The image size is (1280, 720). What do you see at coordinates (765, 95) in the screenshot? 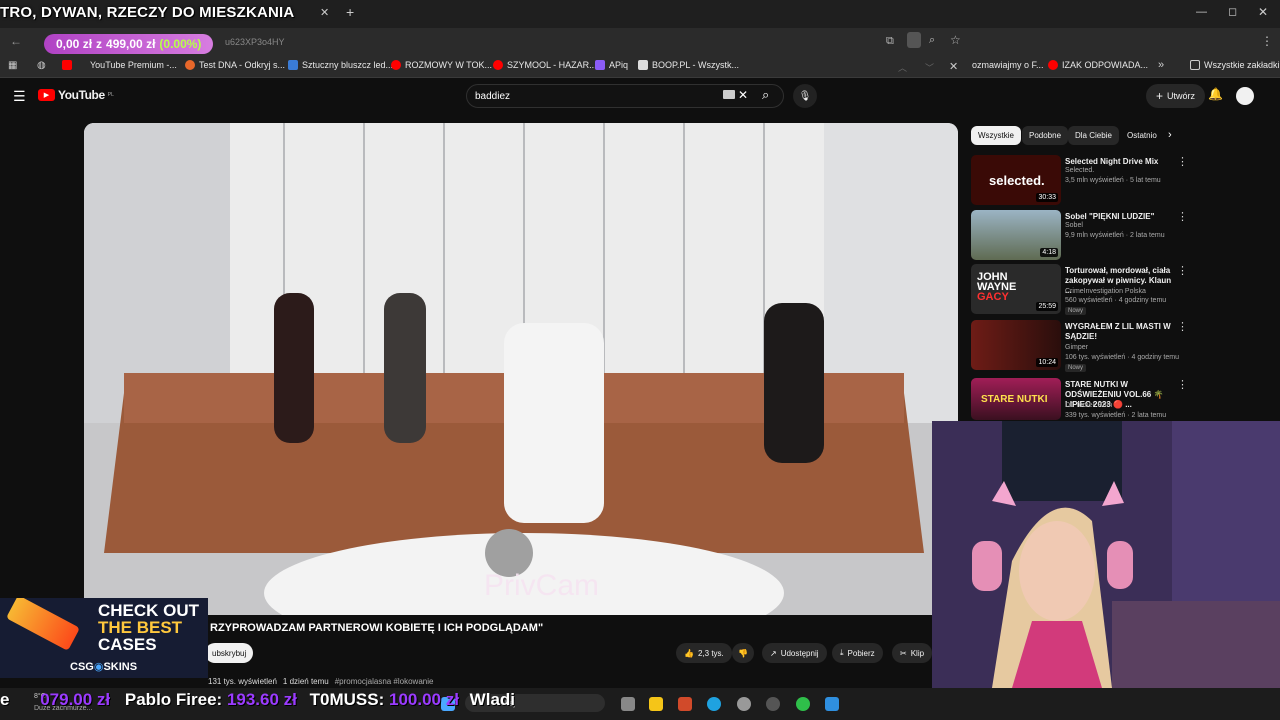
I see `search-icon: ⌕` at bounding box center [765, 95].